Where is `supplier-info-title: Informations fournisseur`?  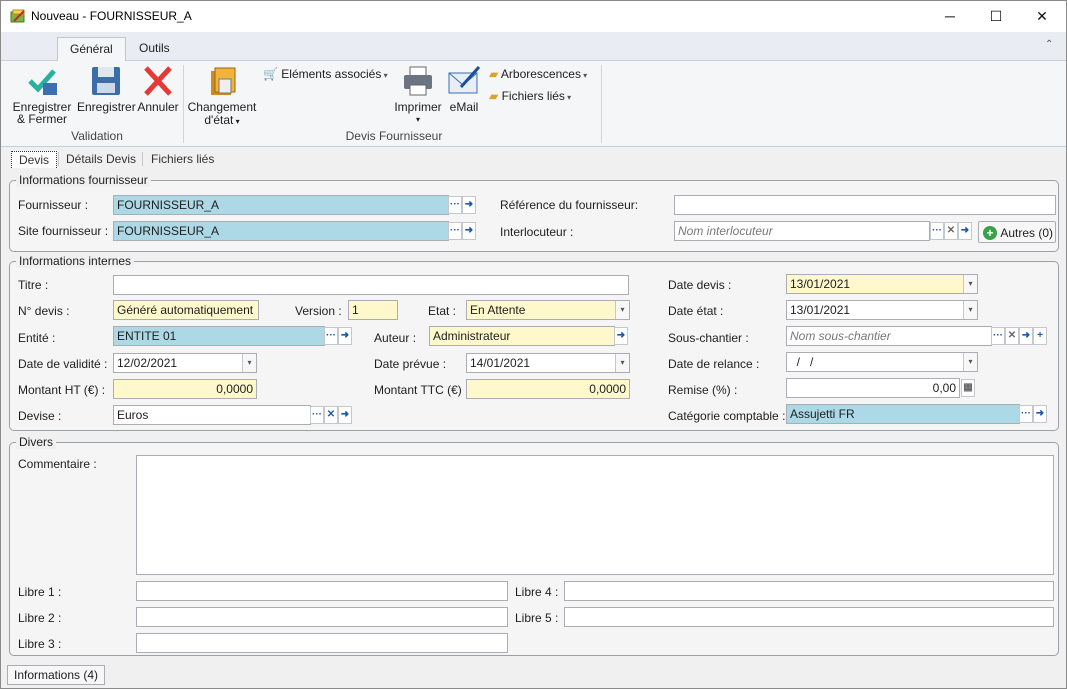
supplier-info-title: Informations fournisseur is located at coordinates (83, 180).